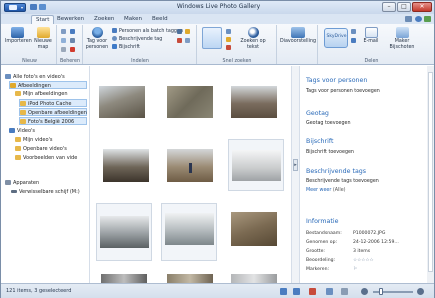  I want to click on skydrive-button: SkyDrive, so click(335, 38).